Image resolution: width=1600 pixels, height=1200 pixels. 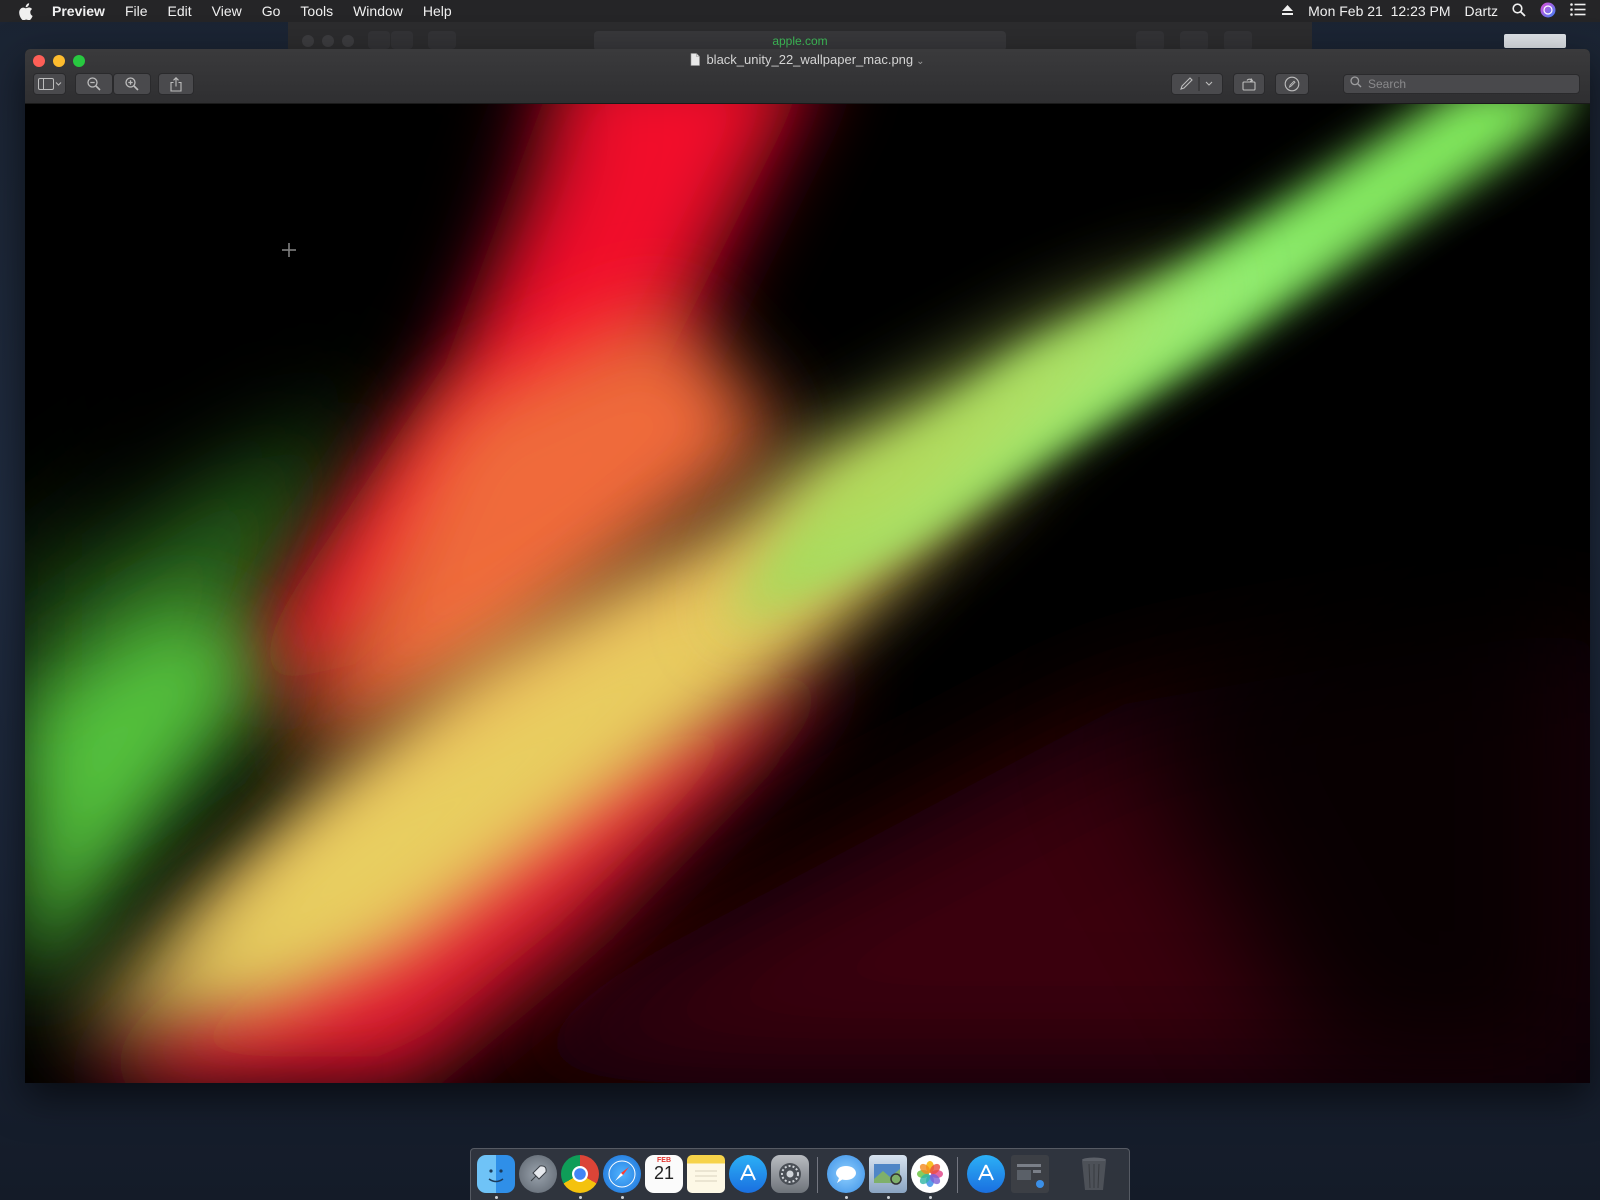 I want to click on zoom-out-icon, so click(x=94, y=84).